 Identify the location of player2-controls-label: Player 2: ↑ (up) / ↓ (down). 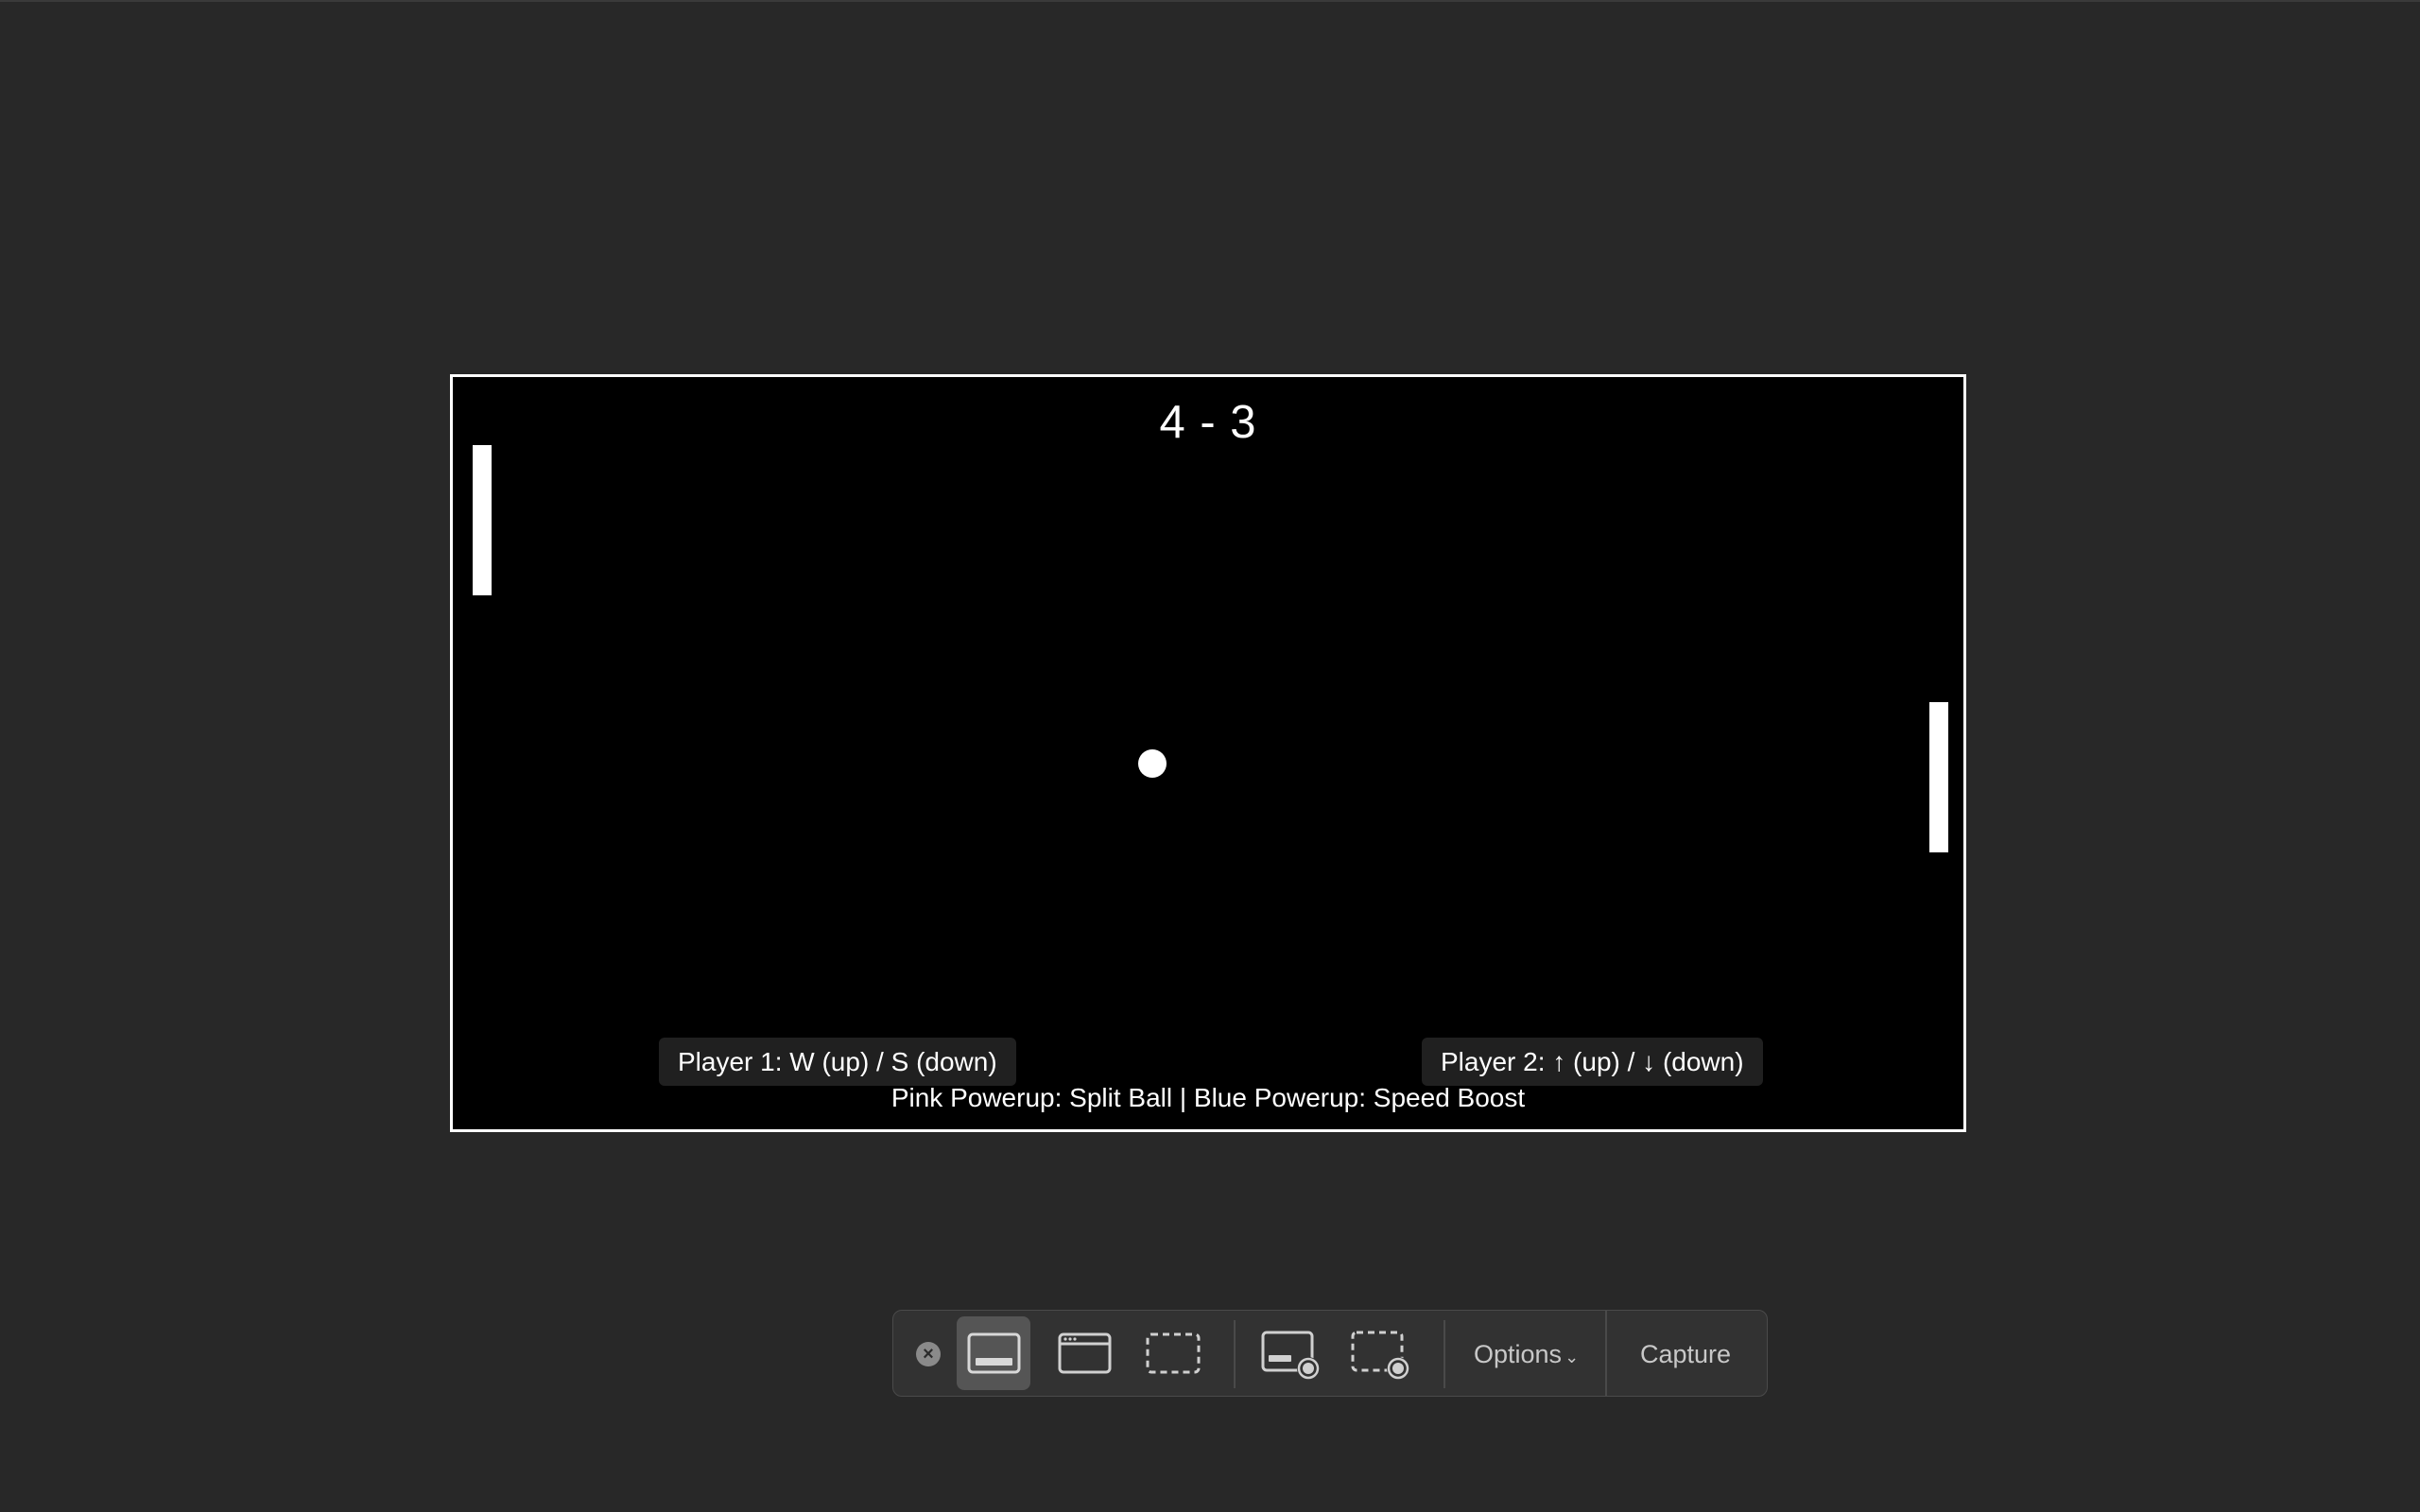
(1592, 1062).